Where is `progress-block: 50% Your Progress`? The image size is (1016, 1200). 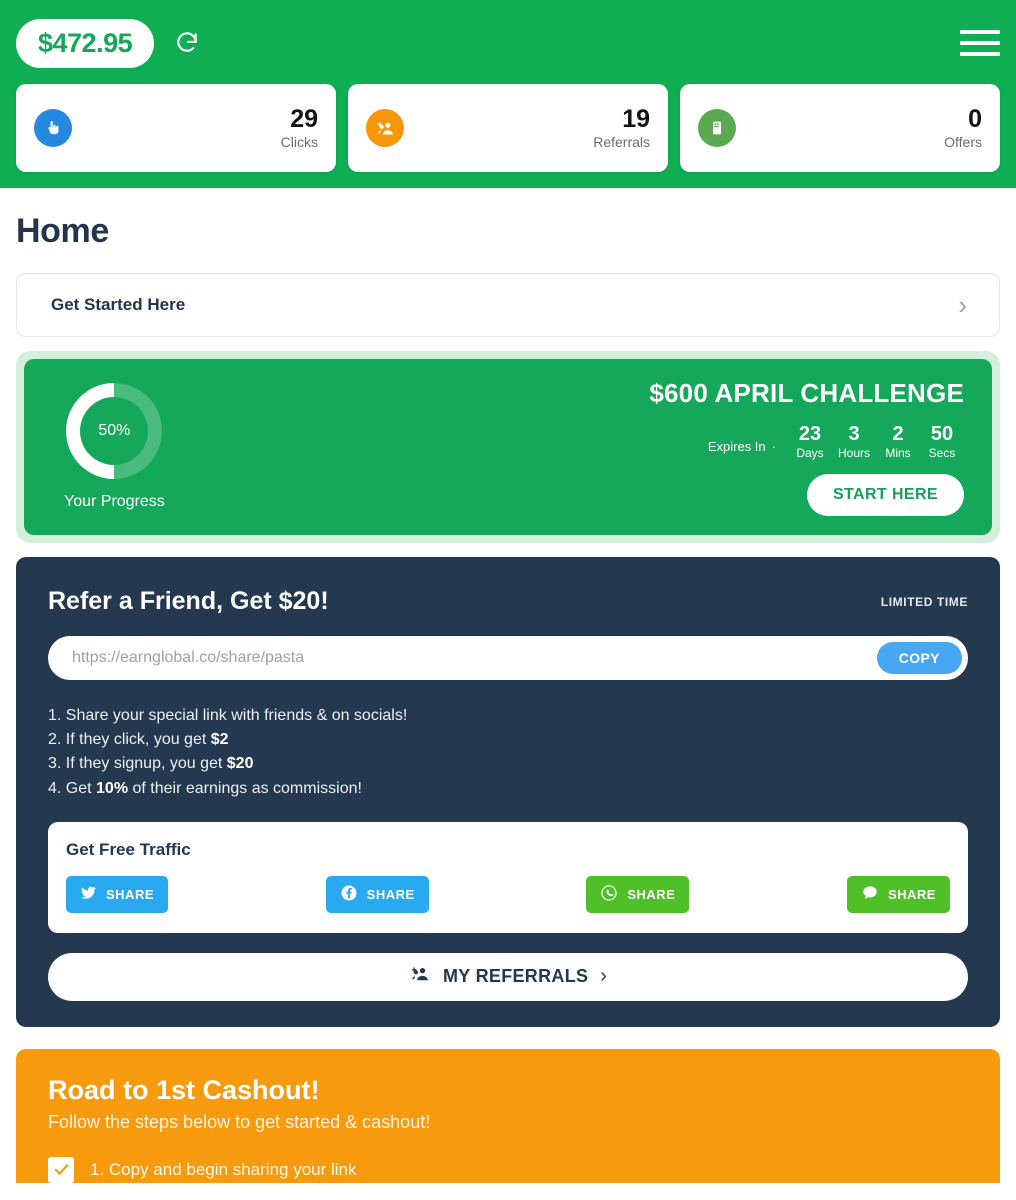 progress-block: 50% Your Progress is located at coordinates (114, 447).